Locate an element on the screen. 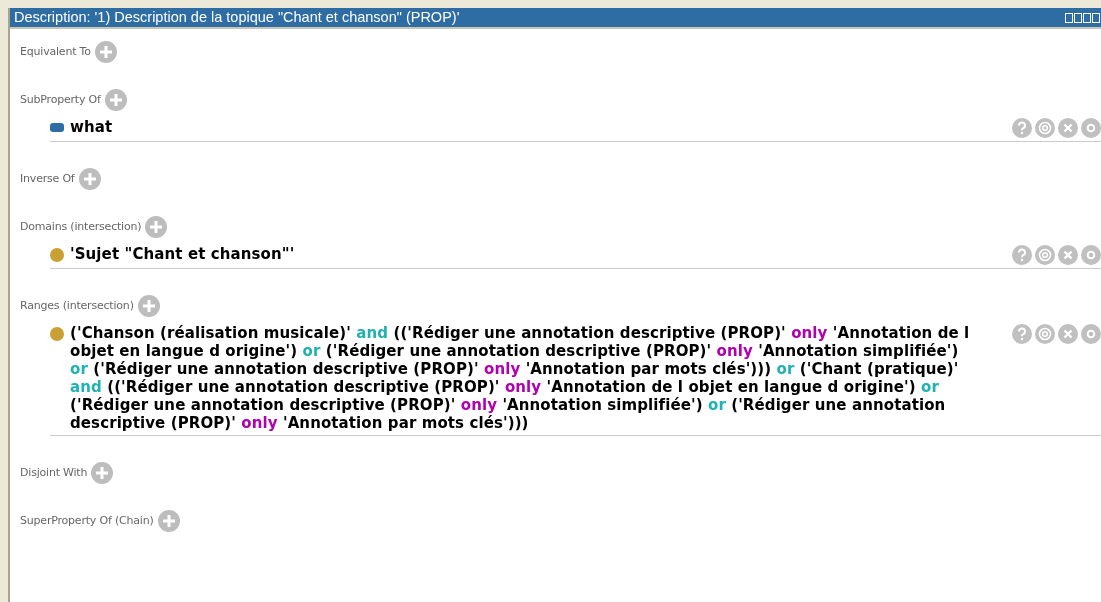  section-label: Disjoint With is located at coordinates (54, 472).